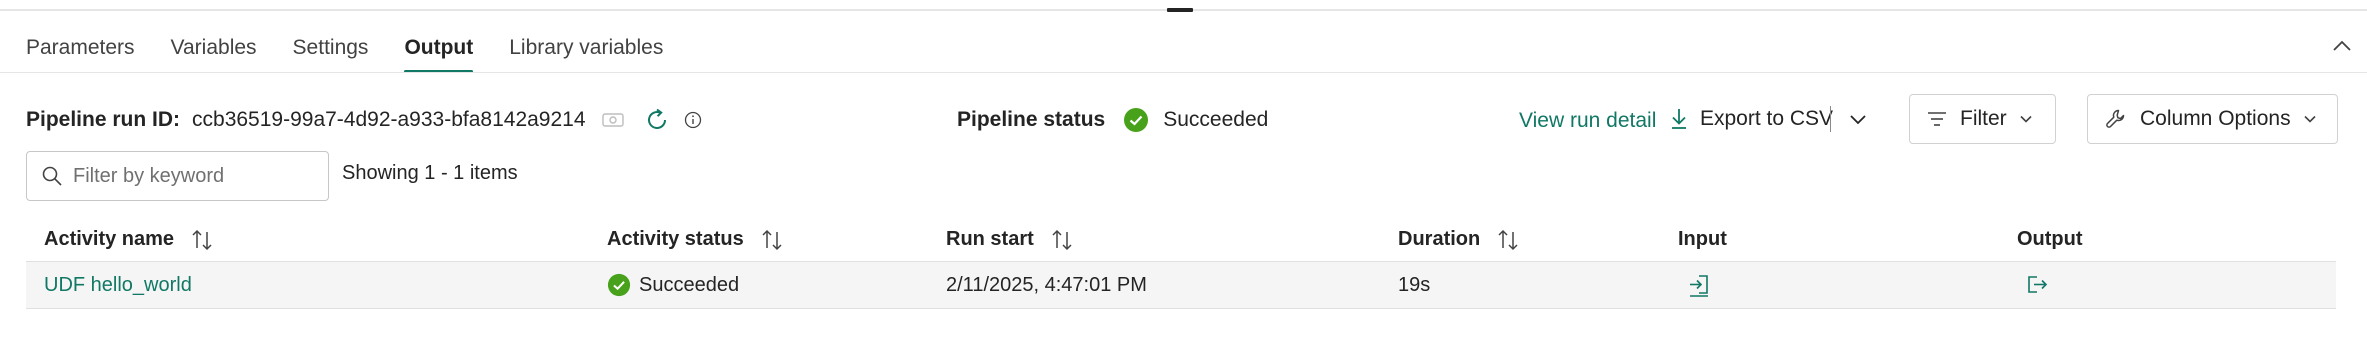 This screenshot has height=364, width=2367. Describe the element at coordinates (1031, 119) in the screenshot. I see `pipeline-status-label: Pipeline status` at that location.